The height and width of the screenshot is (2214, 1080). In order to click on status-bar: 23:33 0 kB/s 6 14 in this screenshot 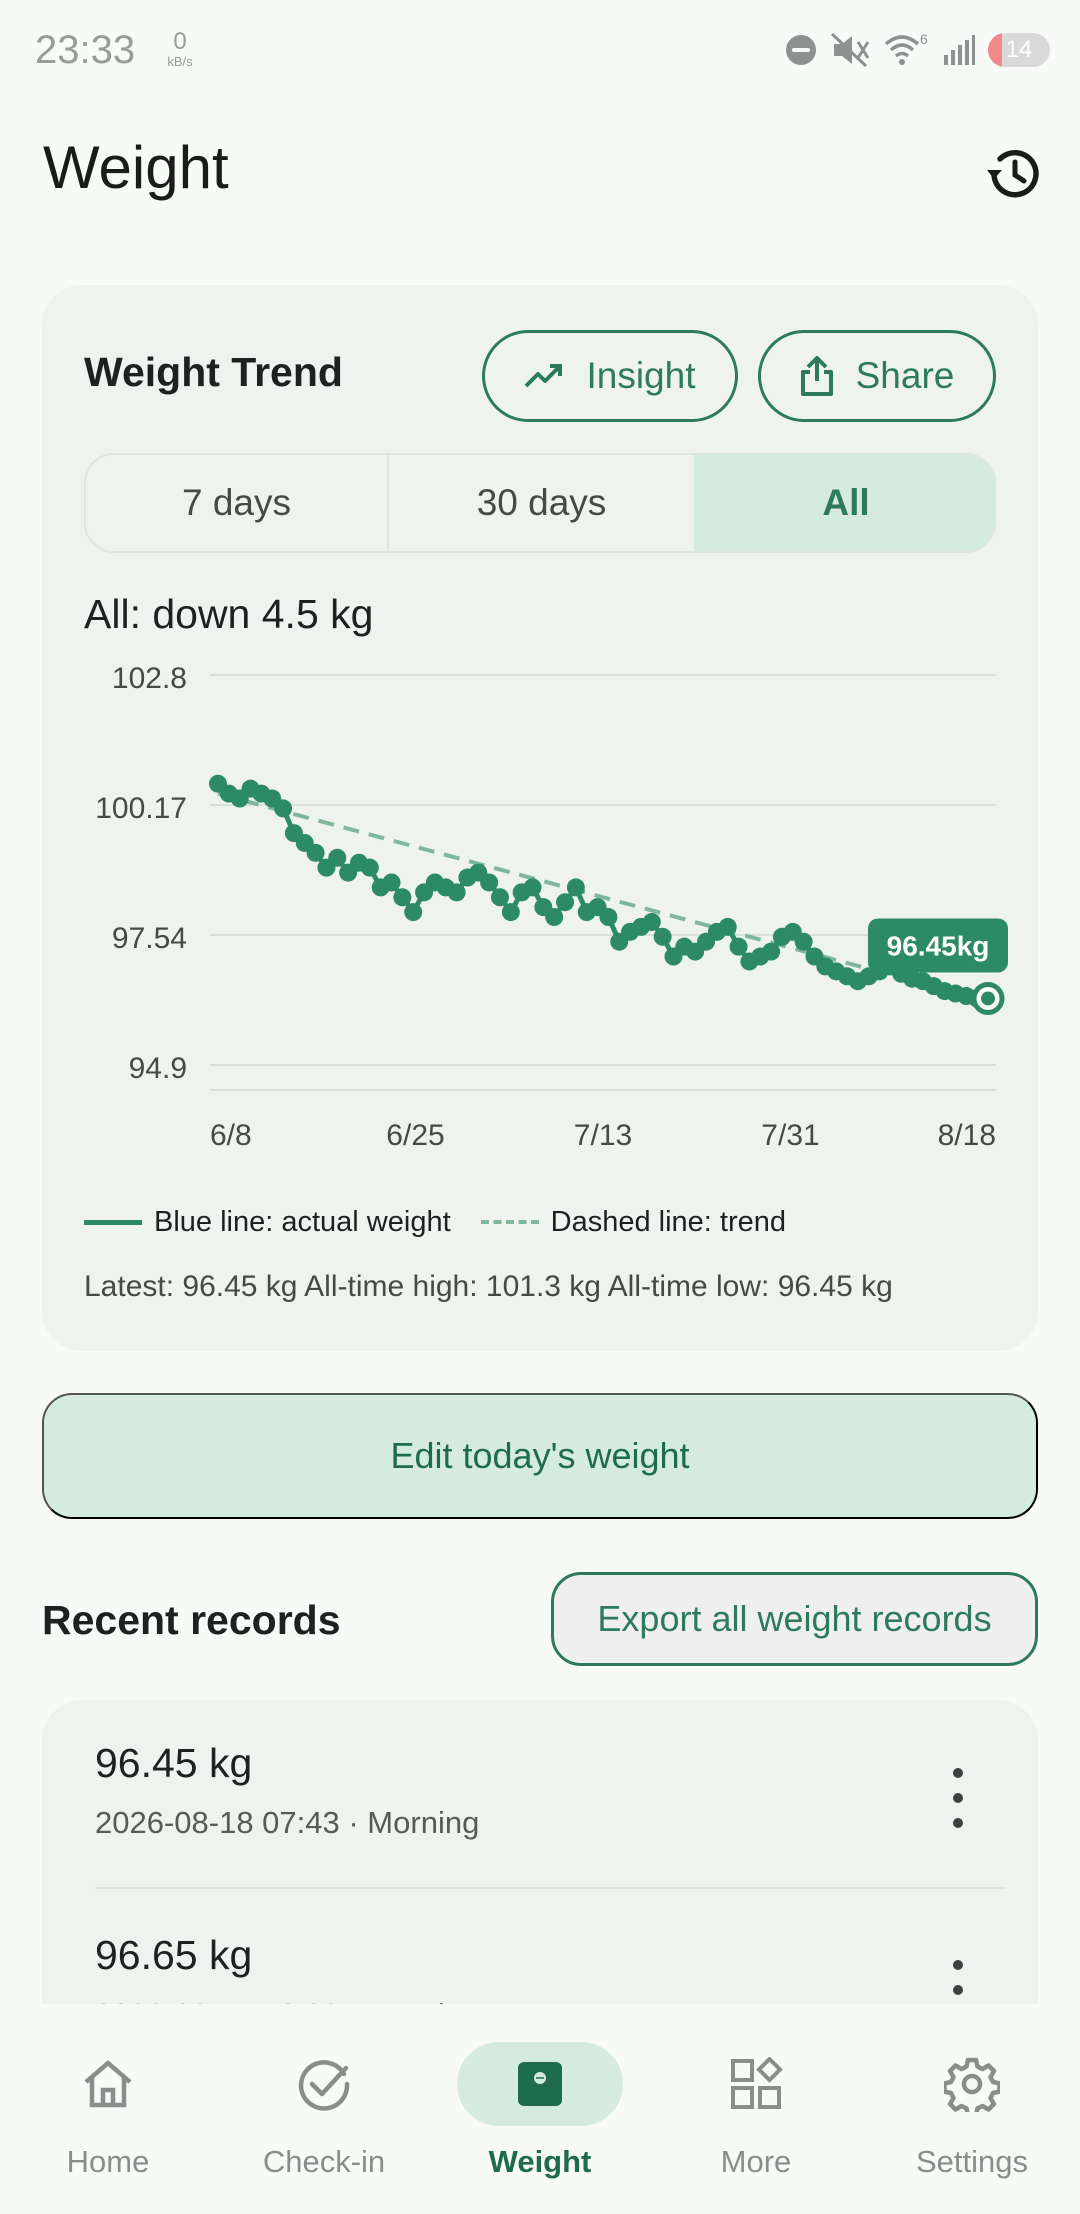, I will do `click(540, 50)`.